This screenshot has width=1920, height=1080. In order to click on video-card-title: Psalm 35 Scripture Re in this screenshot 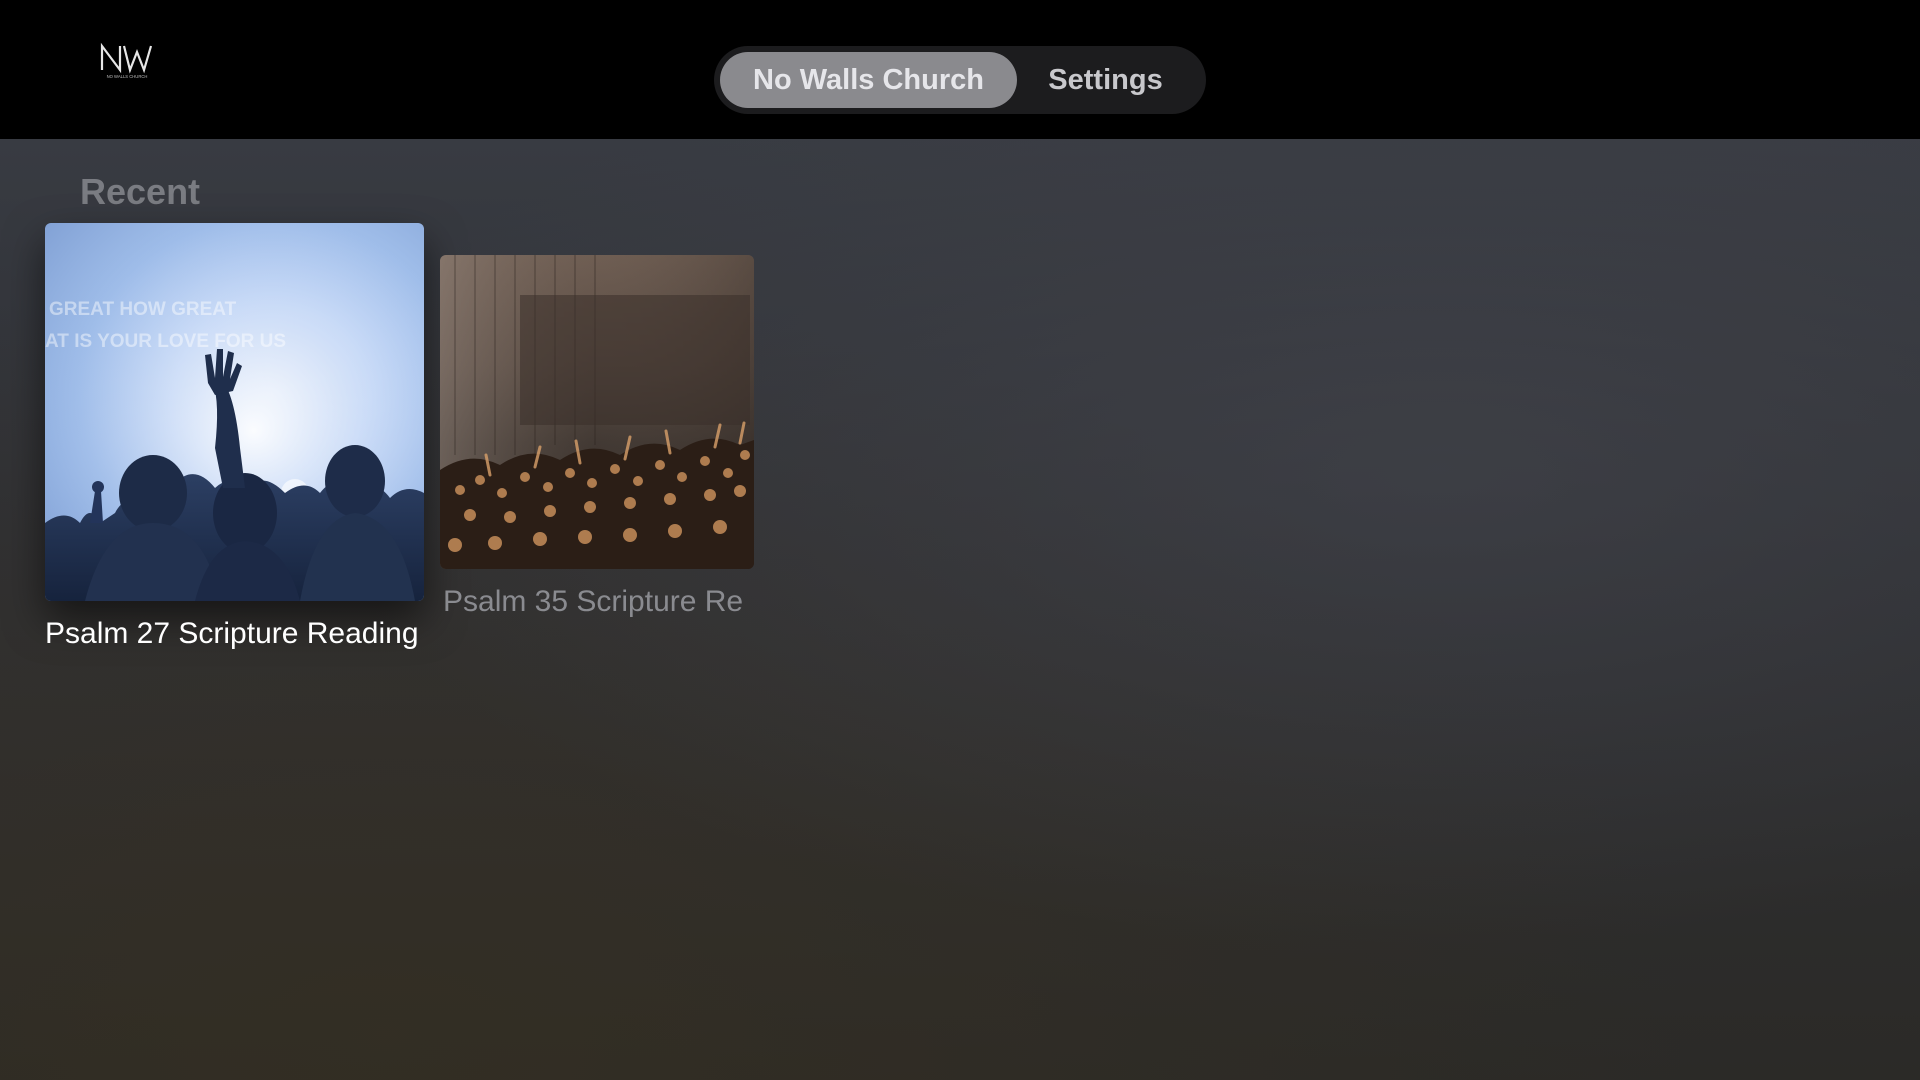, I will do `click(593, 601)`.